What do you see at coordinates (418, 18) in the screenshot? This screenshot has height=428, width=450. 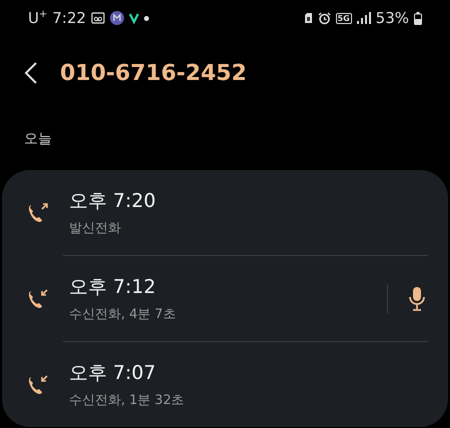 I see `battery-icon` at bounding box center [418, 18].